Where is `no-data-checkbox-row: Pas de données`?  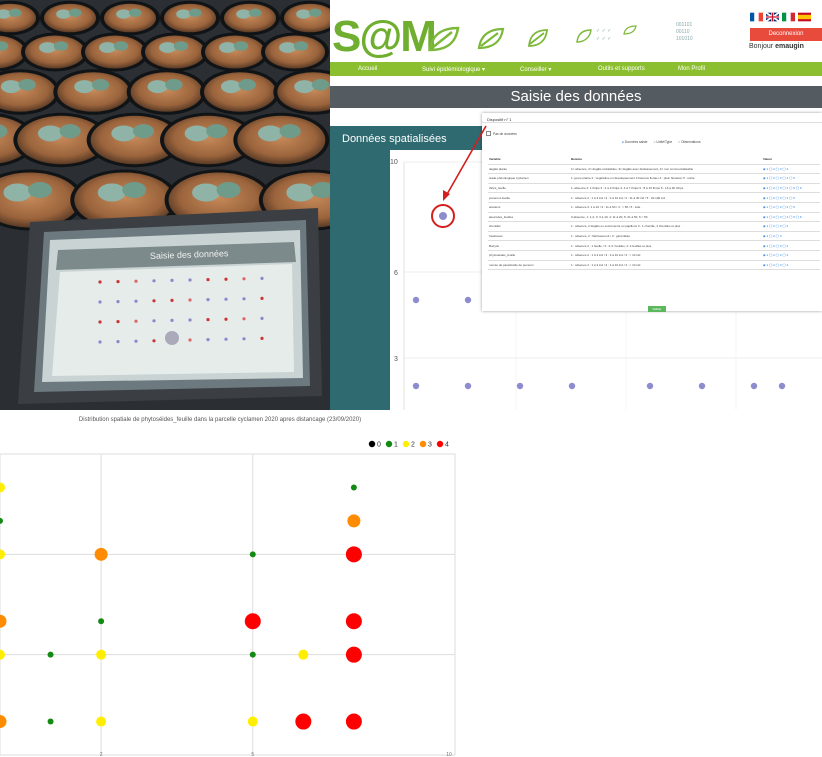 no-data-checkbox-row: Pas de données is located at coordinates (501, 133).